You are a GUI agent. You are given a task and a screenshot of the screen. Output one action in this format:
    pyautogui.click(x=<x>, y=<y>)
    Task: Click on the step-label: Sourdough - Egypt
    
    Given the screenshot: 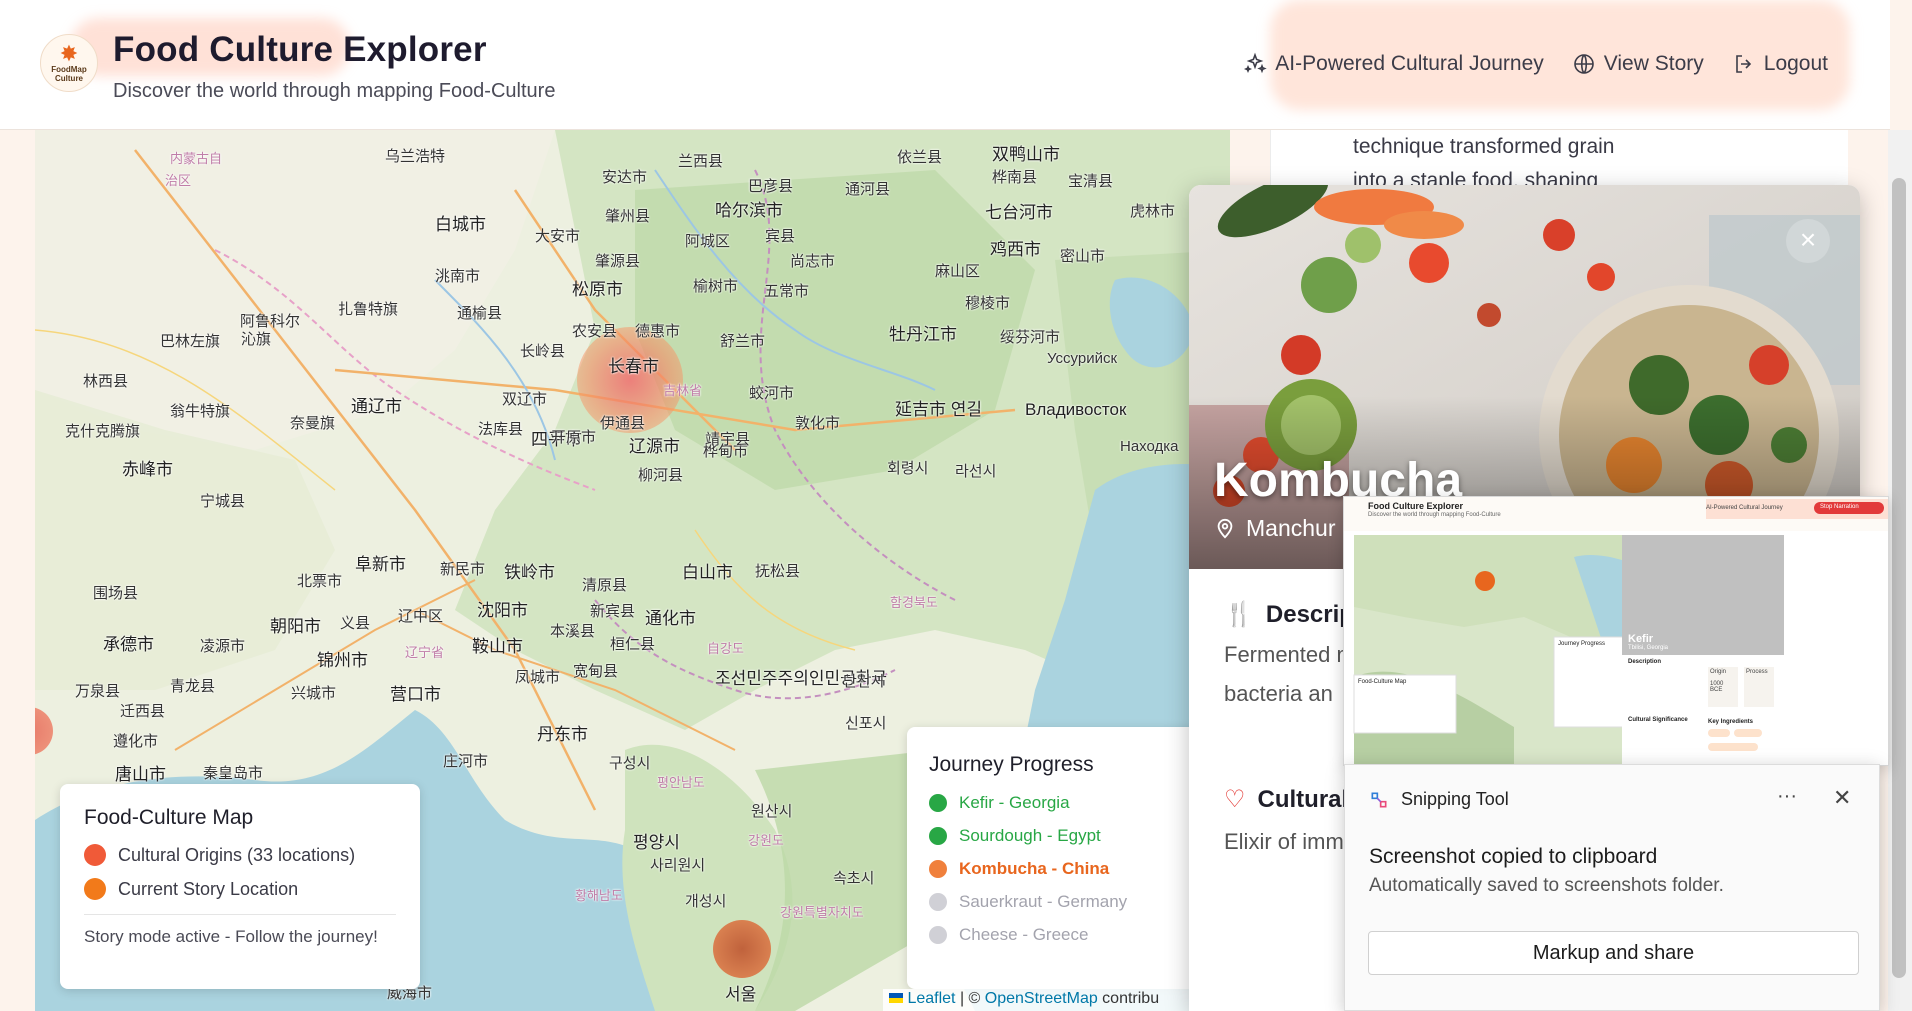 What is the action you would take?
    pyautogui.click(x=1030, y=835)
    